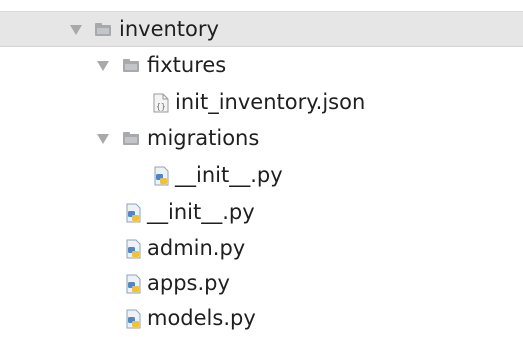  I want to click on tree-item-label: admin.py, so click(196, 248).